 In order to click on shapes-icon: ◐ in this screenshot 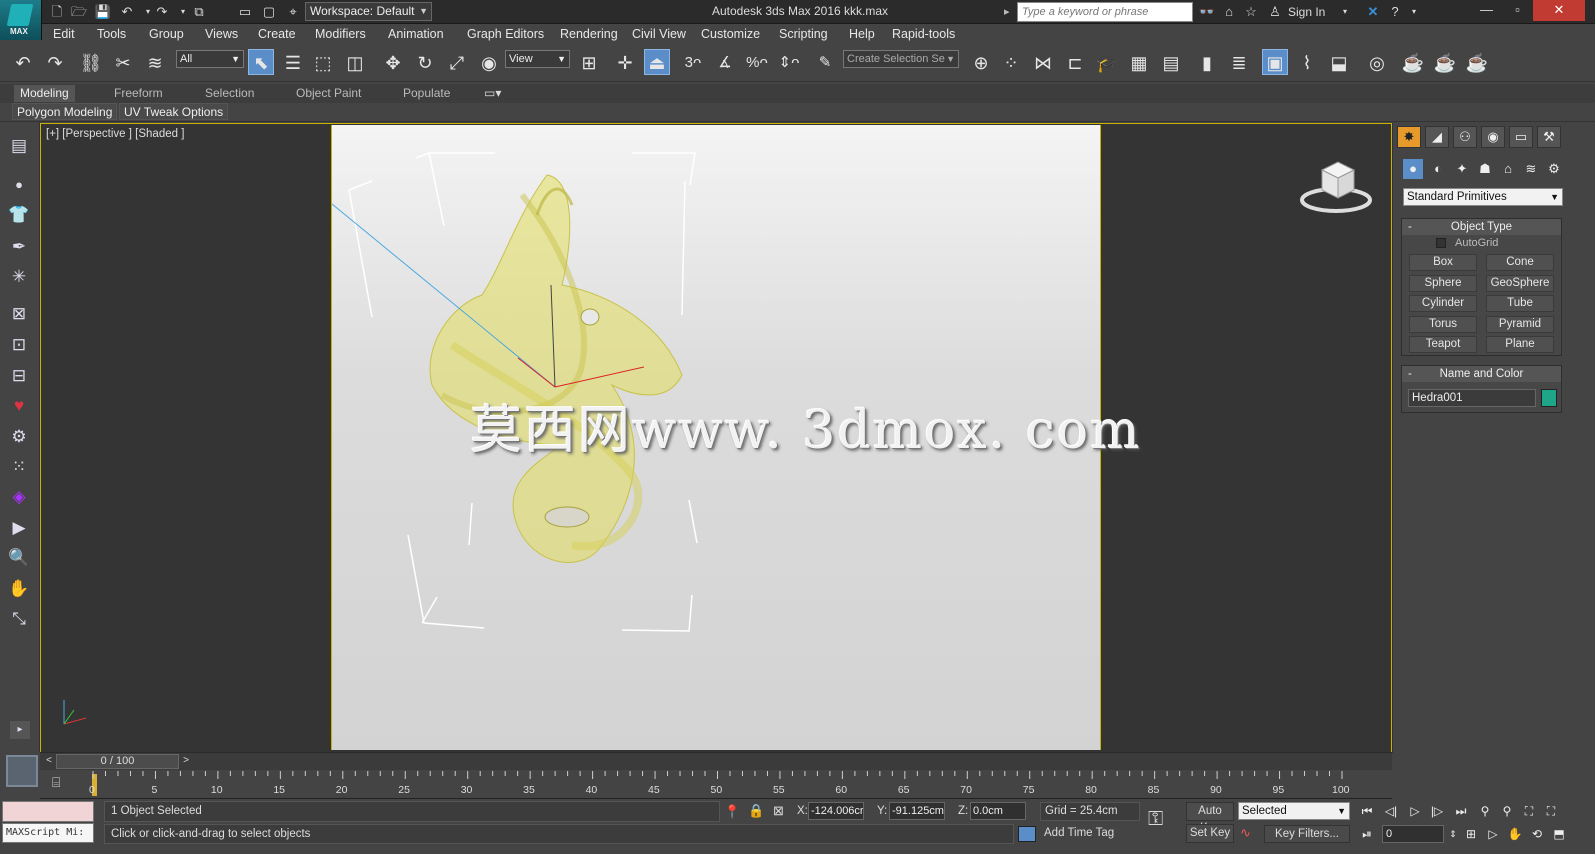, I will do `click(1438, 169)`.